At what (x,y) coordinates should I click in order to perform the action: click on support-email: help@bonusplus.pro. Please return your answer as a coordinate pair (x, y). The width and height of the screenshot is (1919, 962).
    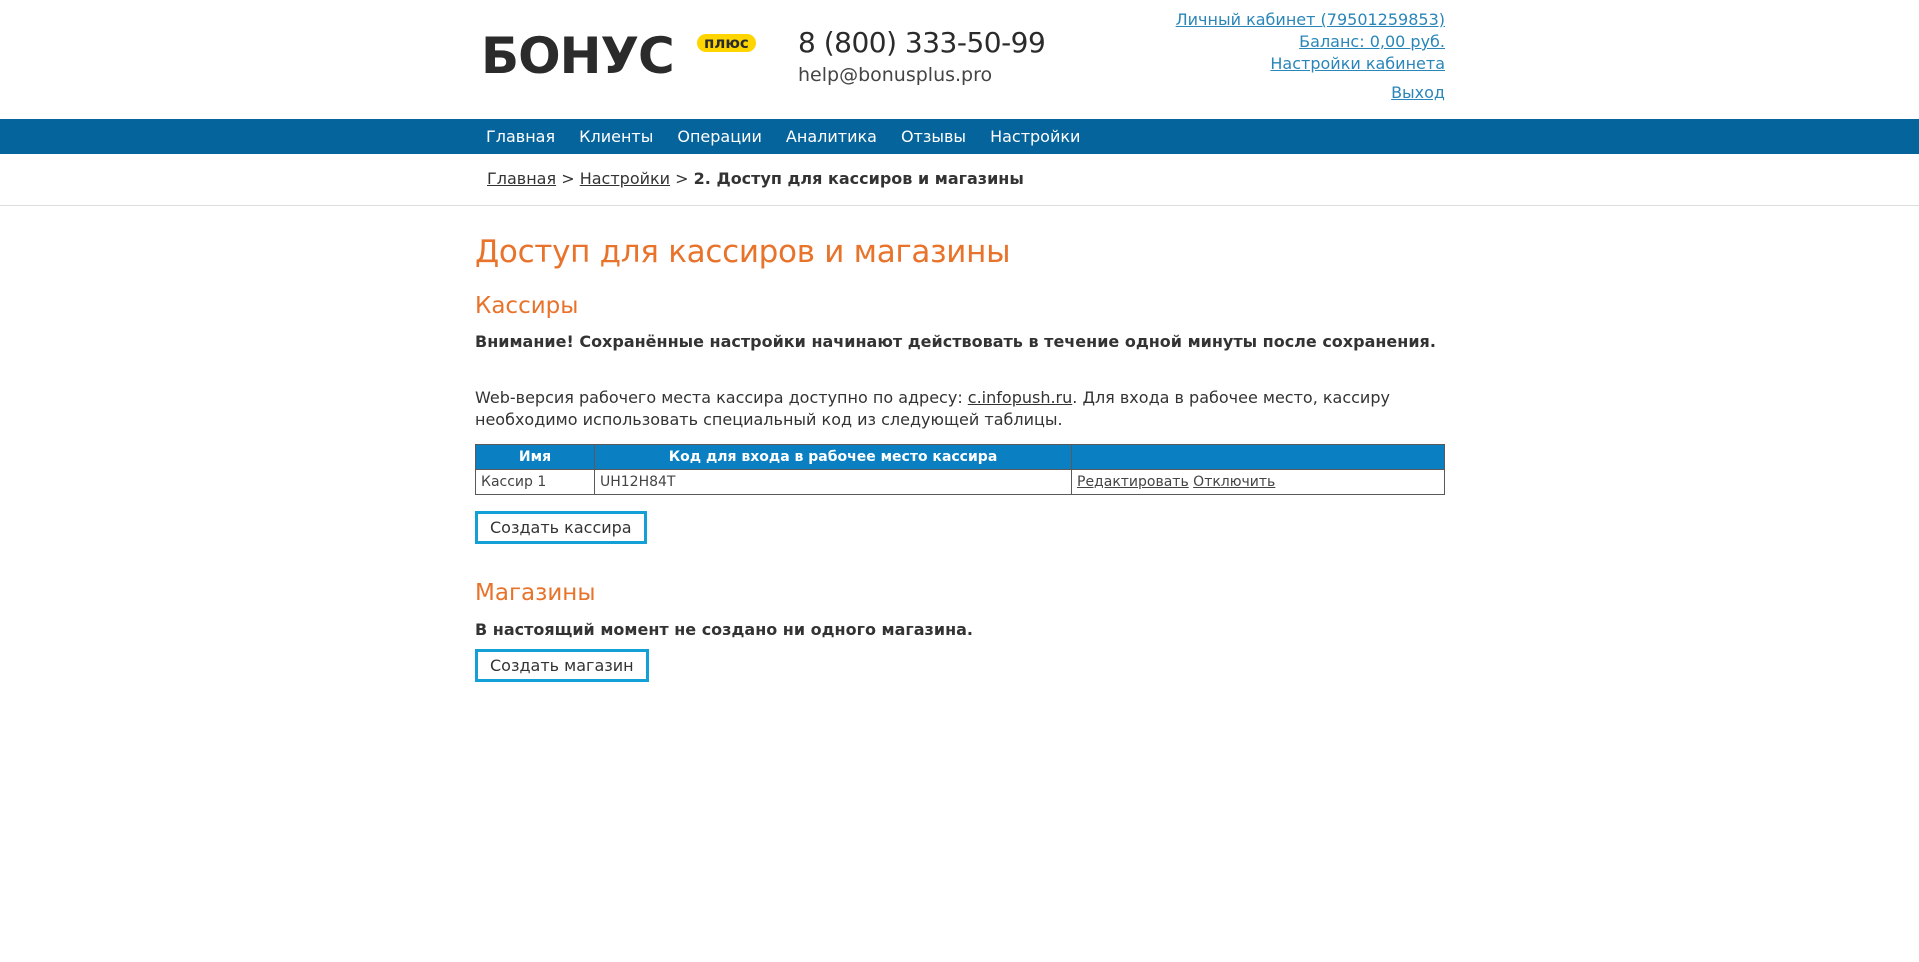
    Looking at the image, I should click on (895, 75).